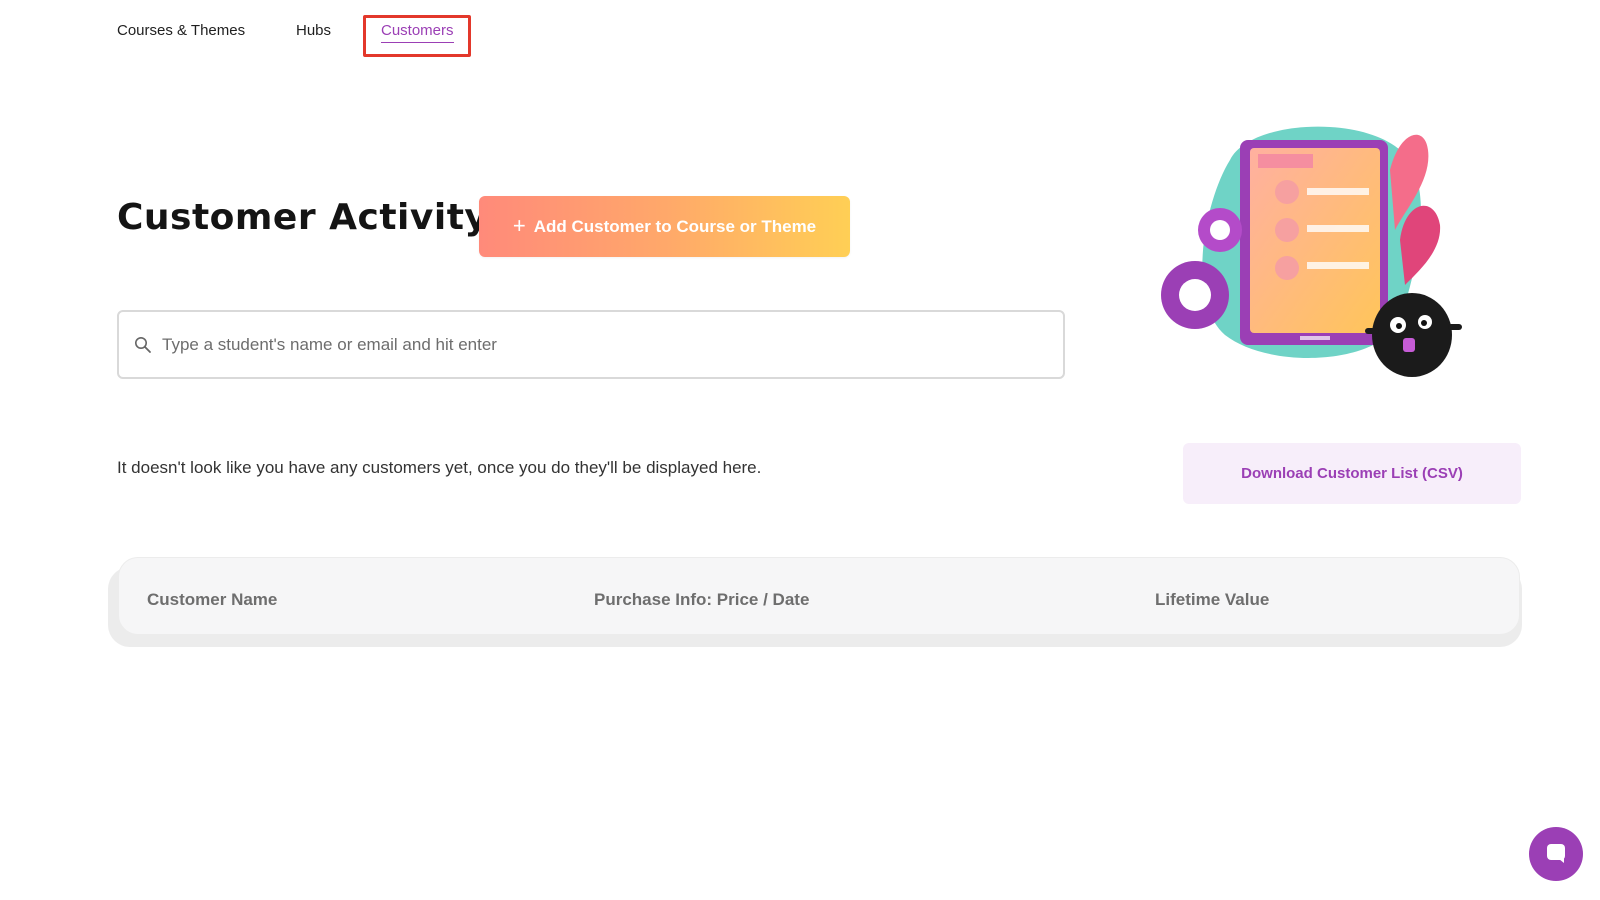  What do you see at coordinates (181, 30) in the screenshot?
I see `nav-tab-courses-themes: Courses & Themes` at bounding box center [181, 30].